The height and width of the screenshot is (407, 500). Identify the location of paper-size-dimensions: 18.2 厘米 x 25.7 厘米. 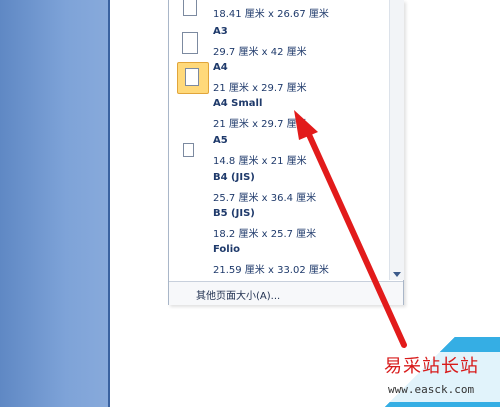
(265, 234).